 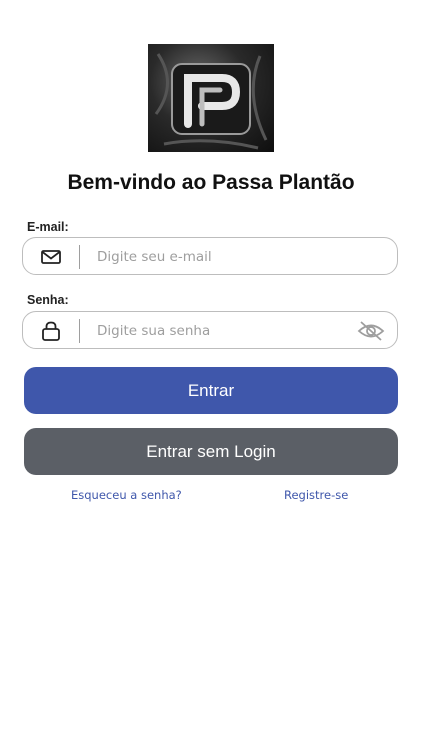 I want to click on login-button: Entrar, so click(x=211, y=390).